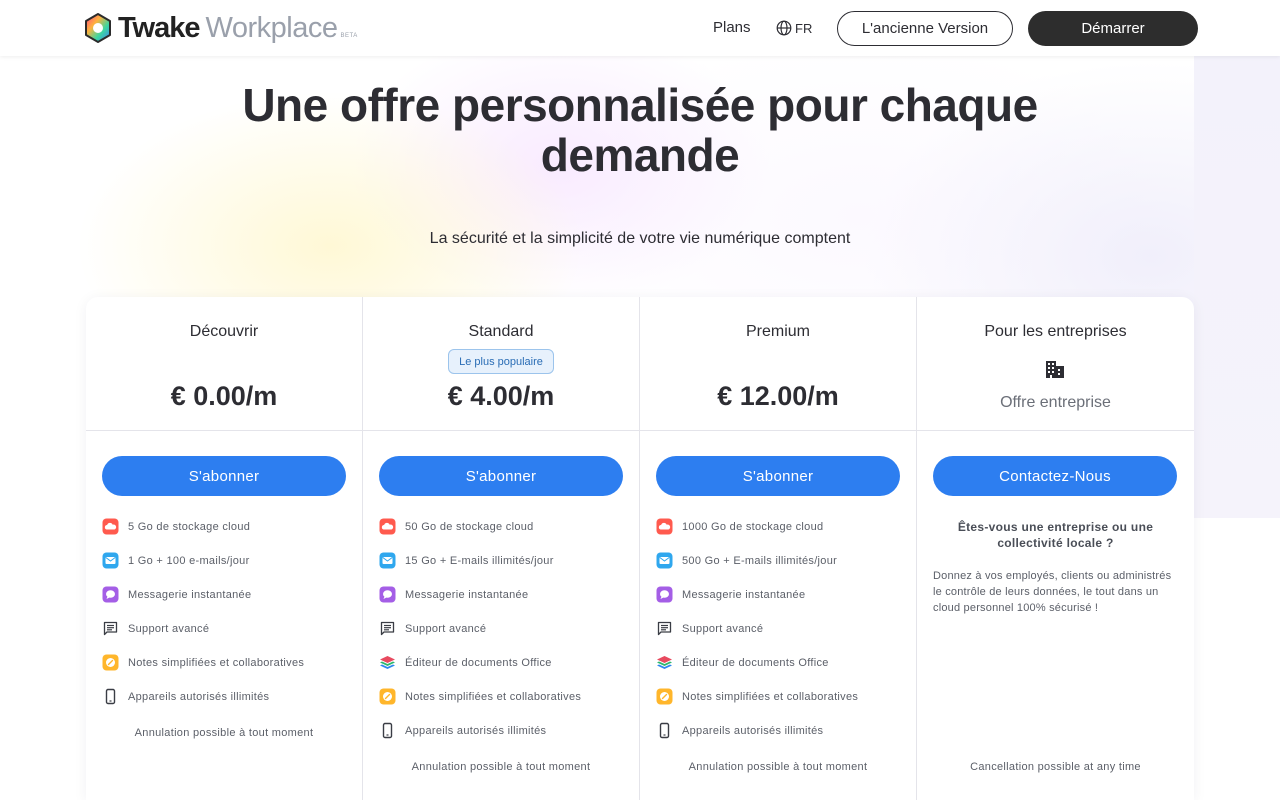 Image resolution: width=1280 pixels, height=800 pixels. Describe the element at coordinates (271, 27) in the screenshot. I see `logo-product: Workplace` at that location.